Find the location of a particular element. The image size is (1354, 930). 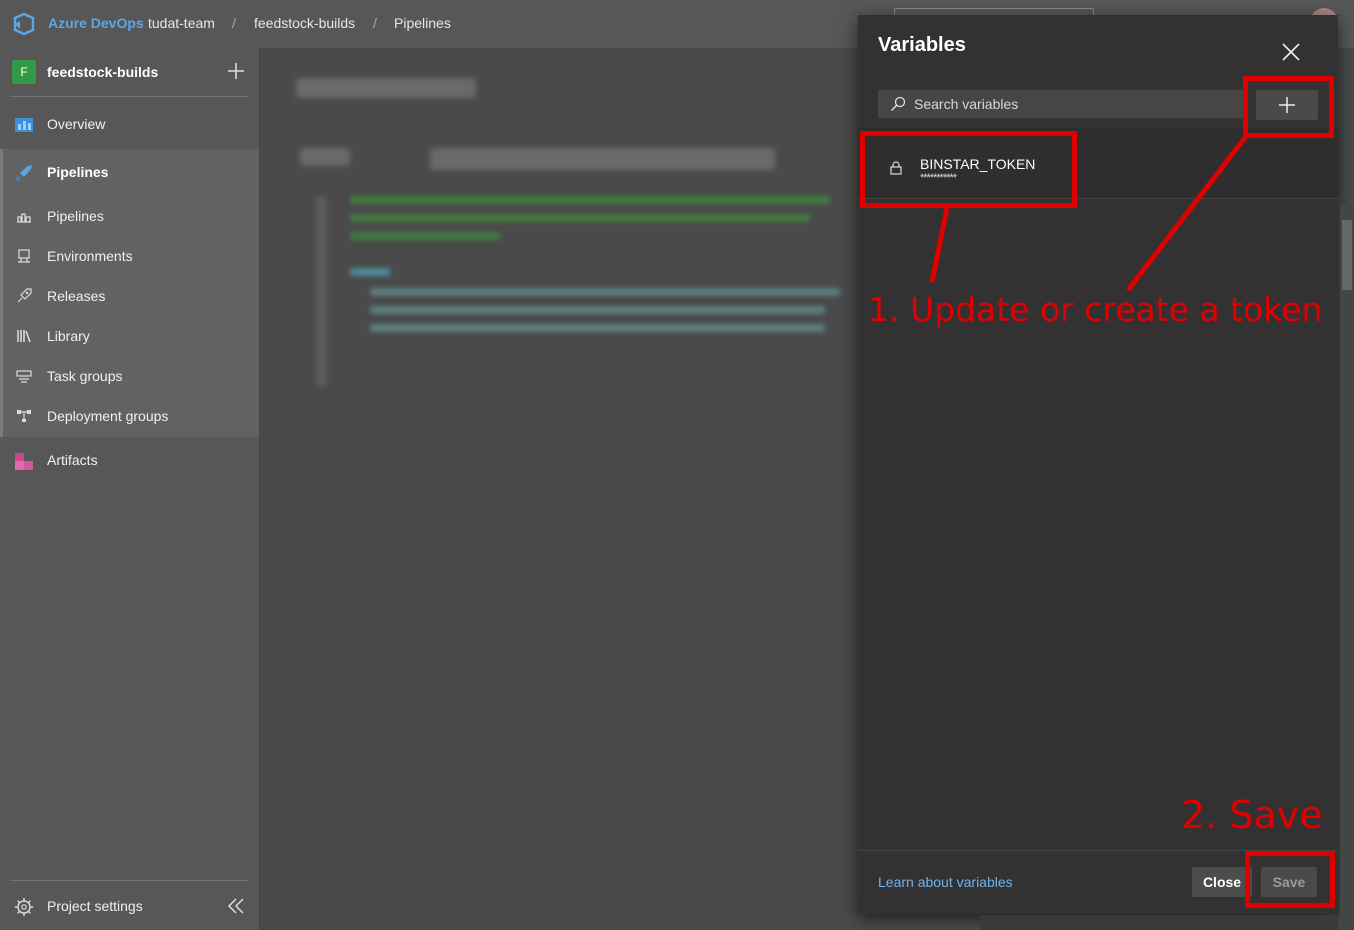

sidebar-item-pipelines-sub: Pipelines is located at coordinates (129, 216).